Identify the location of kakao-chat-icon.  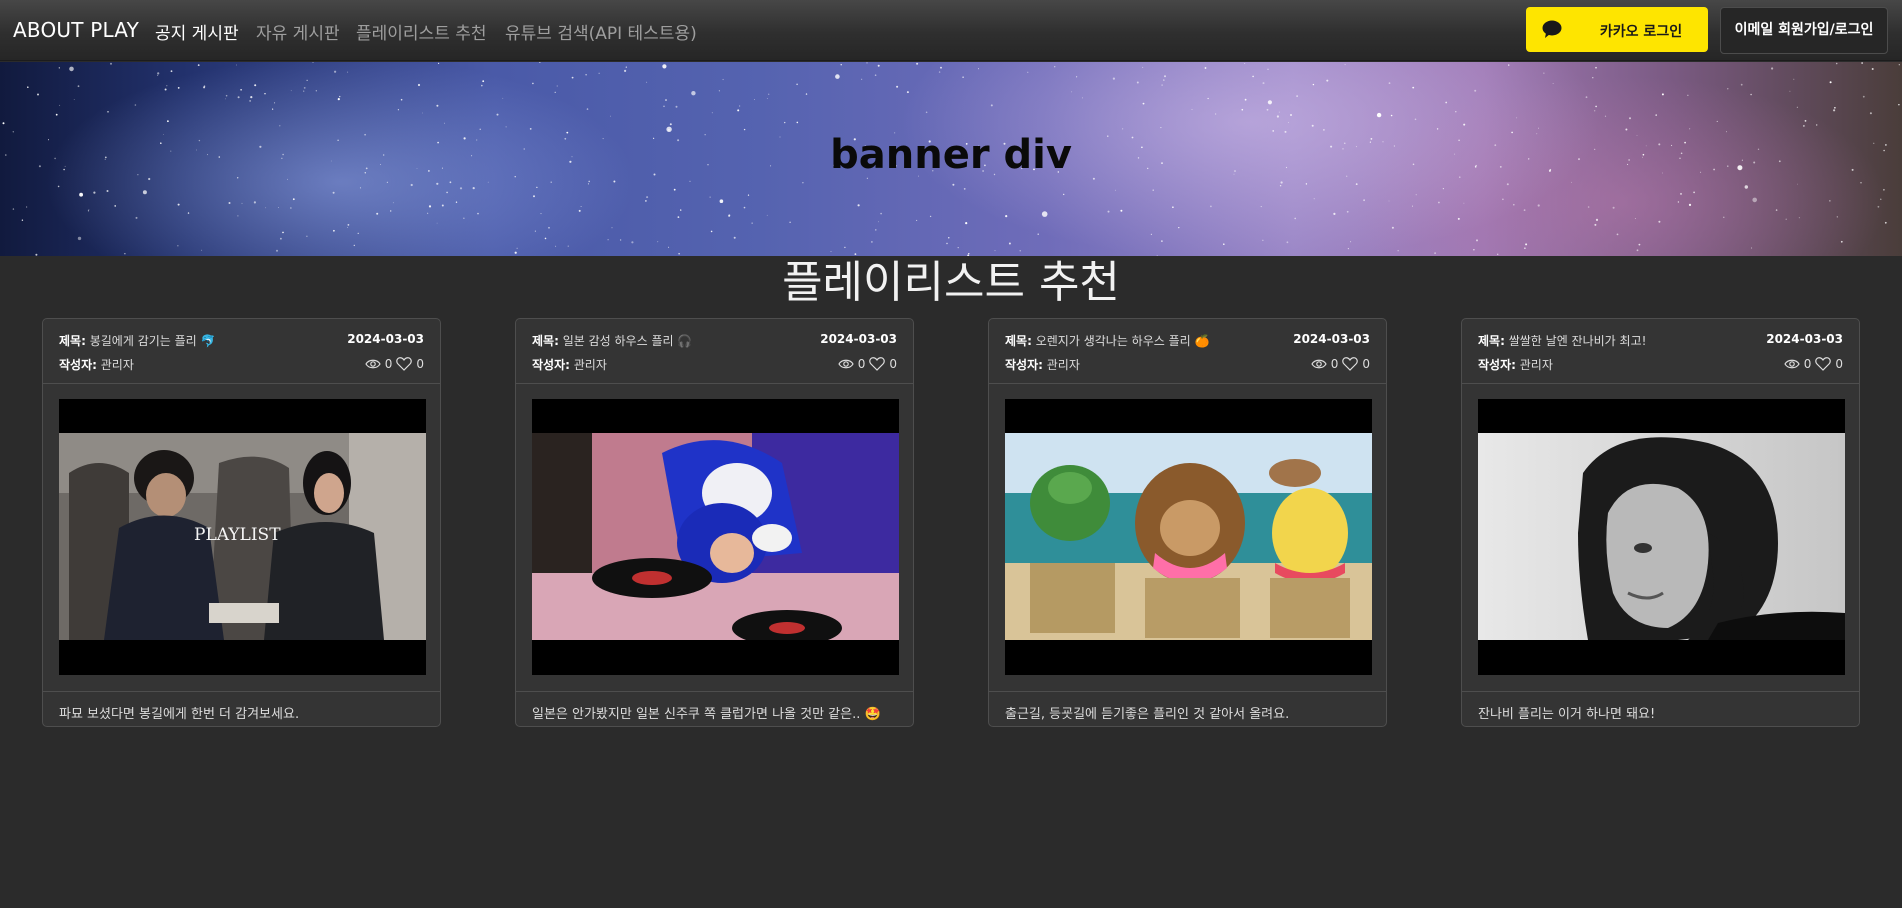
(1552, 29).